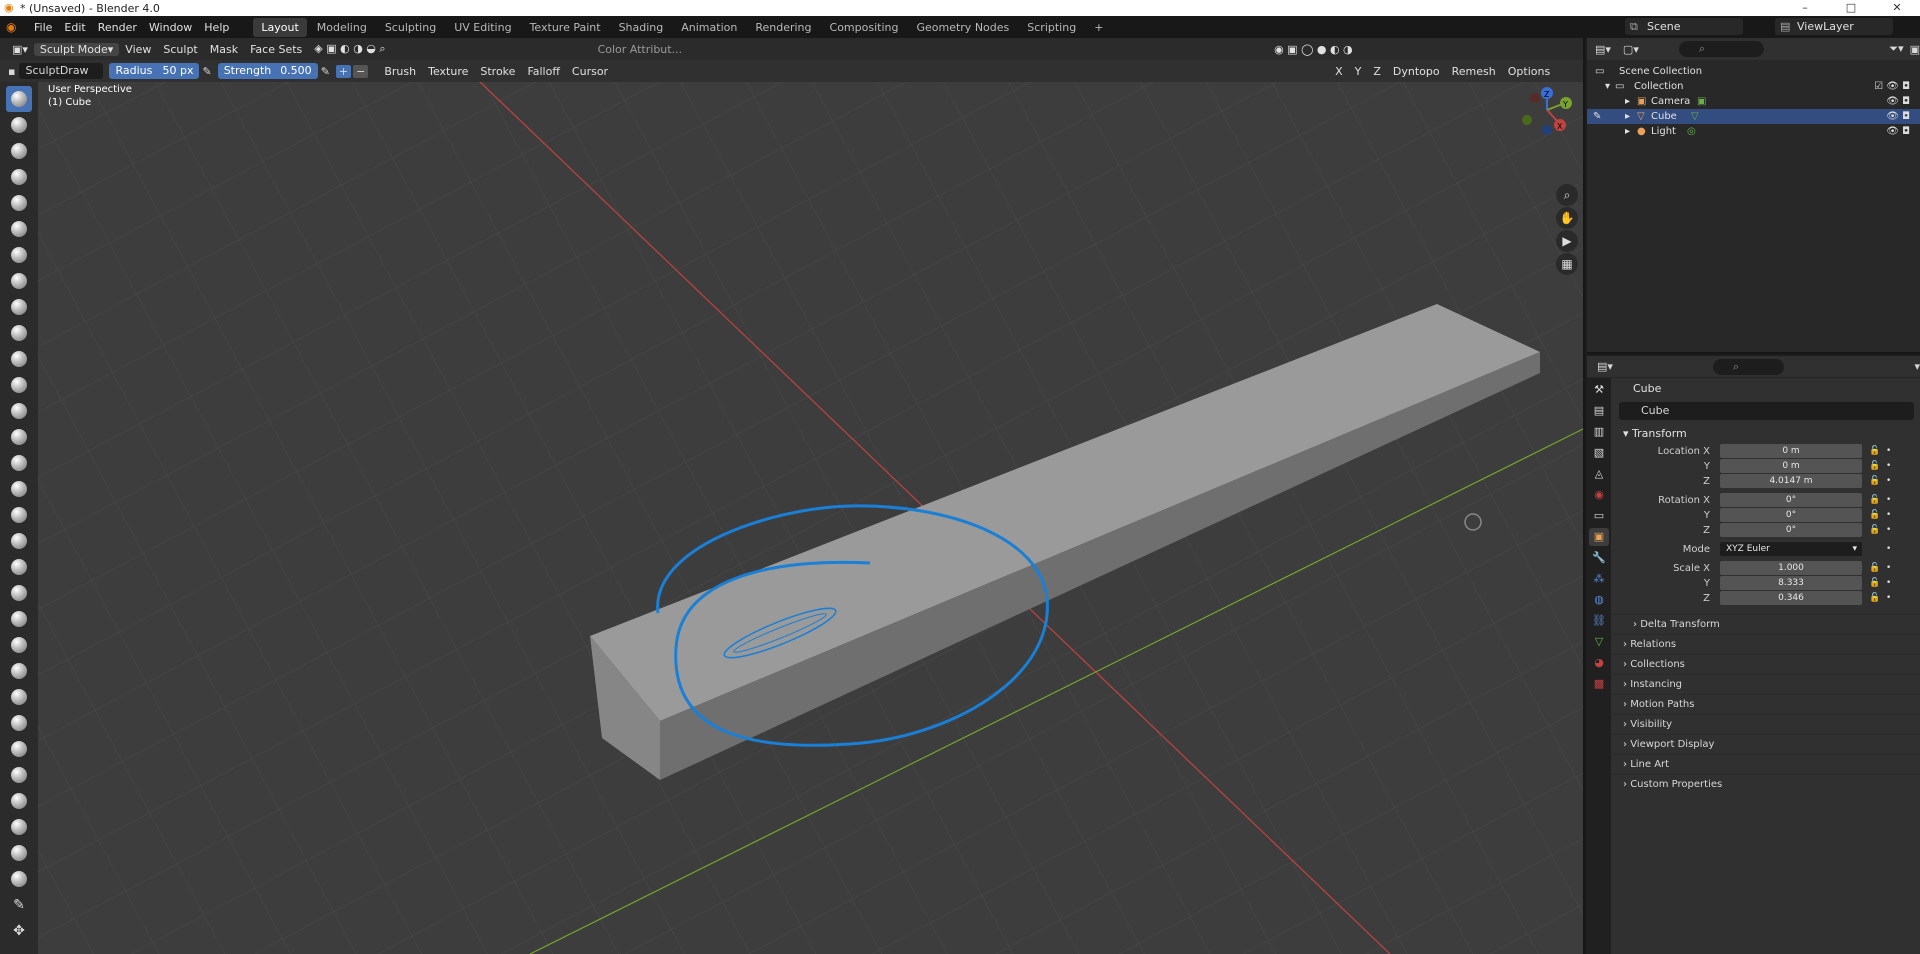 The image size is (1920, 954). What do you see at coordinates (1888, 598) in the screenshot?
I see `scale-z-keyframe-icon: •` at bounding box center [1888, 598].